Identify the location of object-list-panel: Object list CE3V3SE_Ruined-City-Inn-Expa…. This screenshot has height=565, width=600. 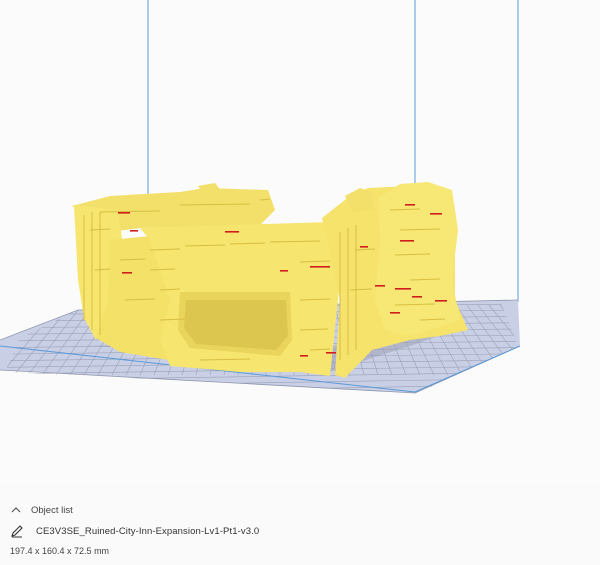
(300, 525).